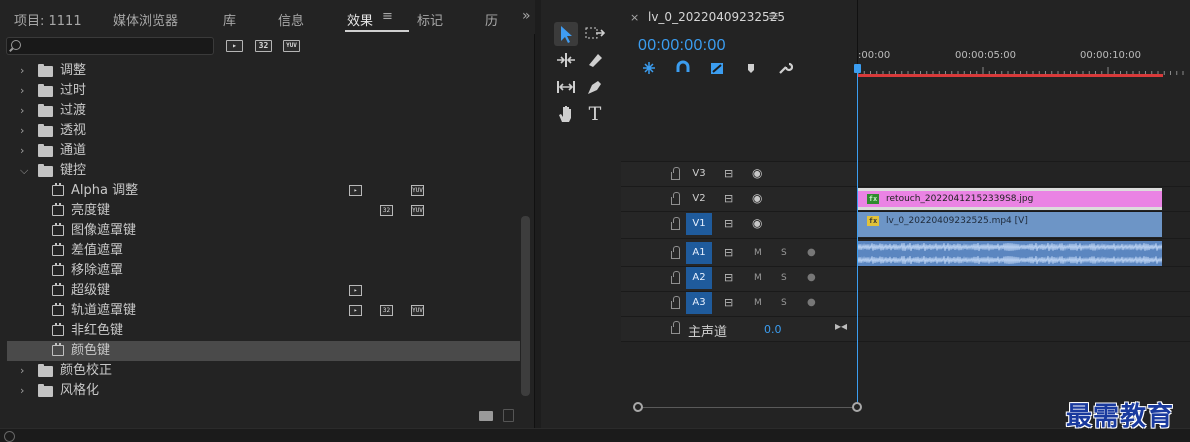  What do you see at coordinates (508, 415) in the screenshot?
I see `trash-icon` at bounding box center [508, 415].